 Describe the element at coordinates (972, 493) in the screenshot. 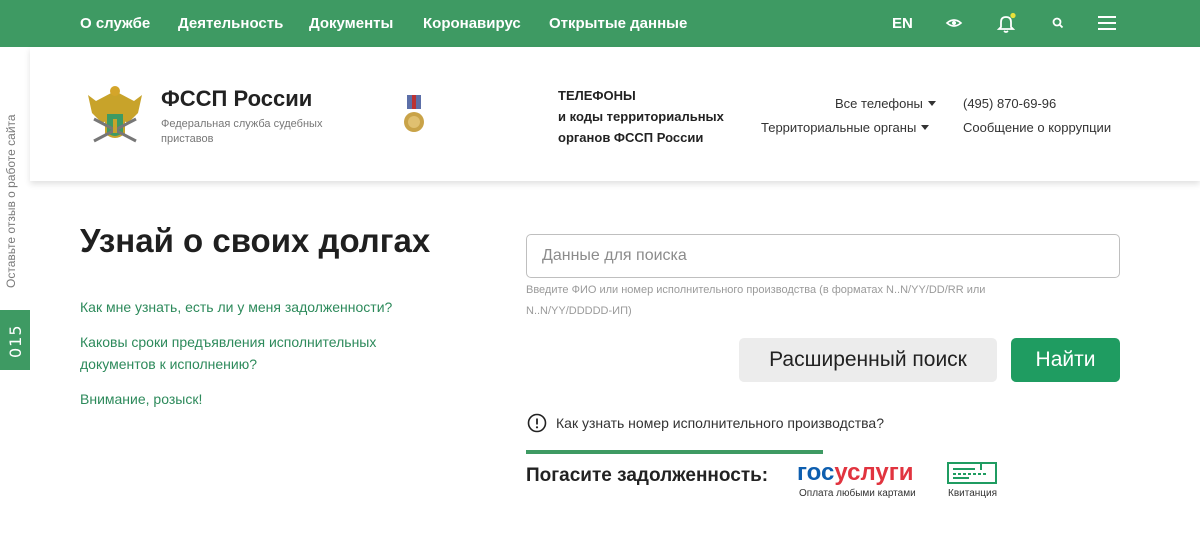

I see `receipt-caption: Квитанция` at that location.